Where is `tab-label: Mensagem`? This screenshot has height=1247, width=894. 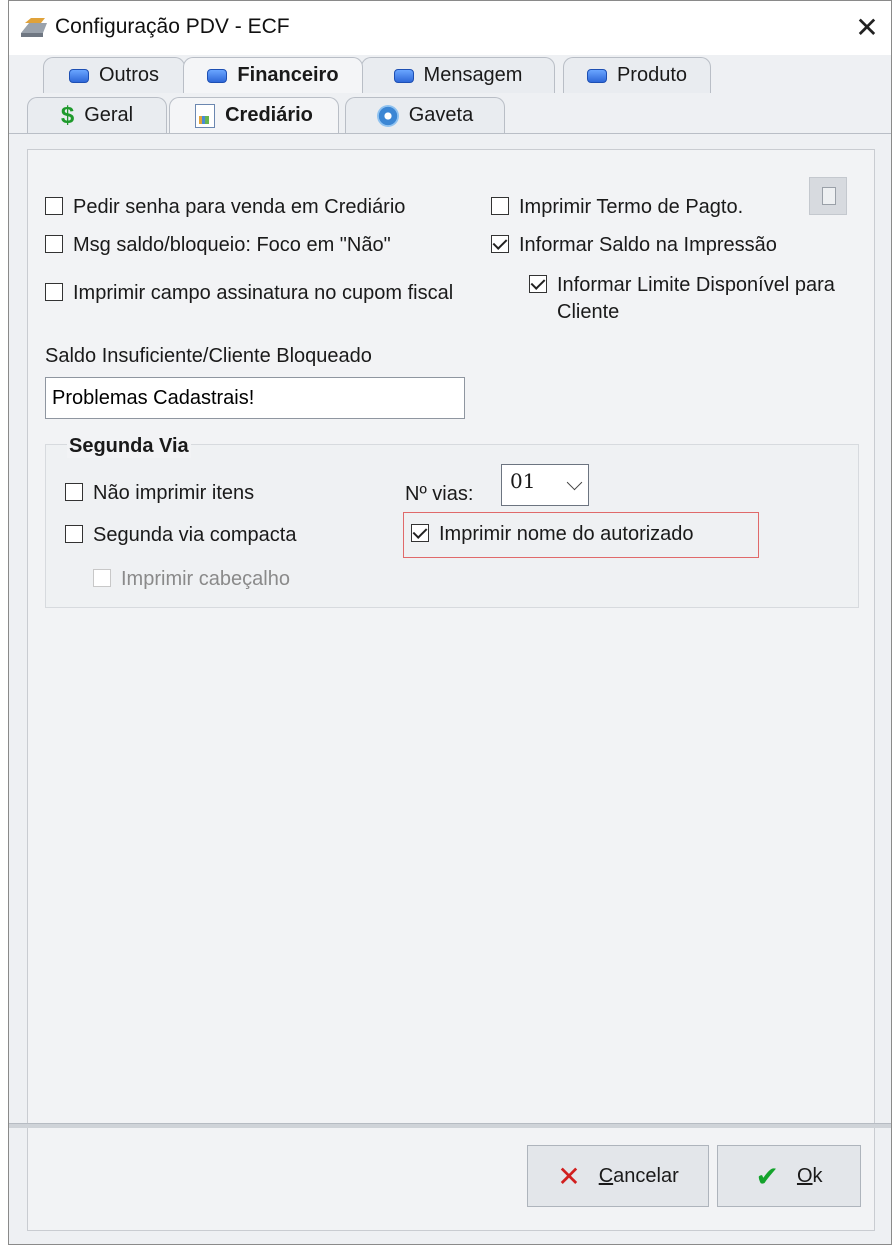 tab-label: Mensagem is located at coordinates (473, 75).